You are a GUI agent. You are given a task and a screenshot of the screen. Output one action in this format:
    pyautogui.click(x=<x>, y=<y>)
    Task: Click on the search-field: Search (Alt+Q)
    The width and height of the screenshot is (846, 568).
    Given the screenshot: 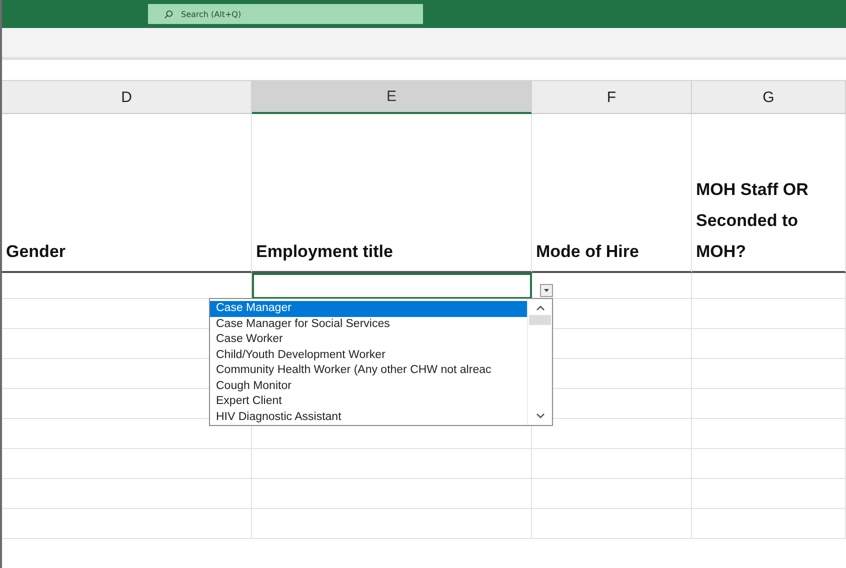 What is the action you would take?
    pyautogui.click(x=285, y=14)
    